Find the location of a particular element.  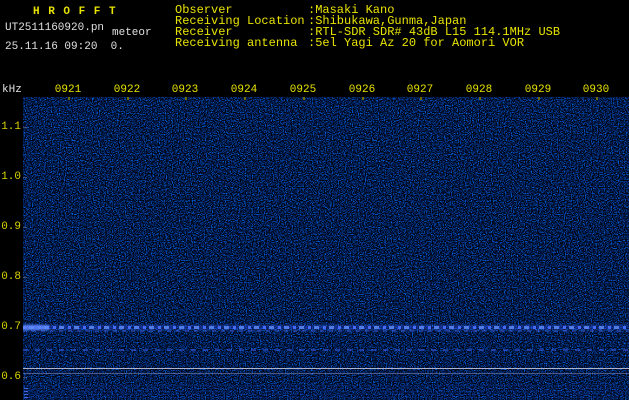

secondary-trace-0_65khz is located at coordinates (326, 350).